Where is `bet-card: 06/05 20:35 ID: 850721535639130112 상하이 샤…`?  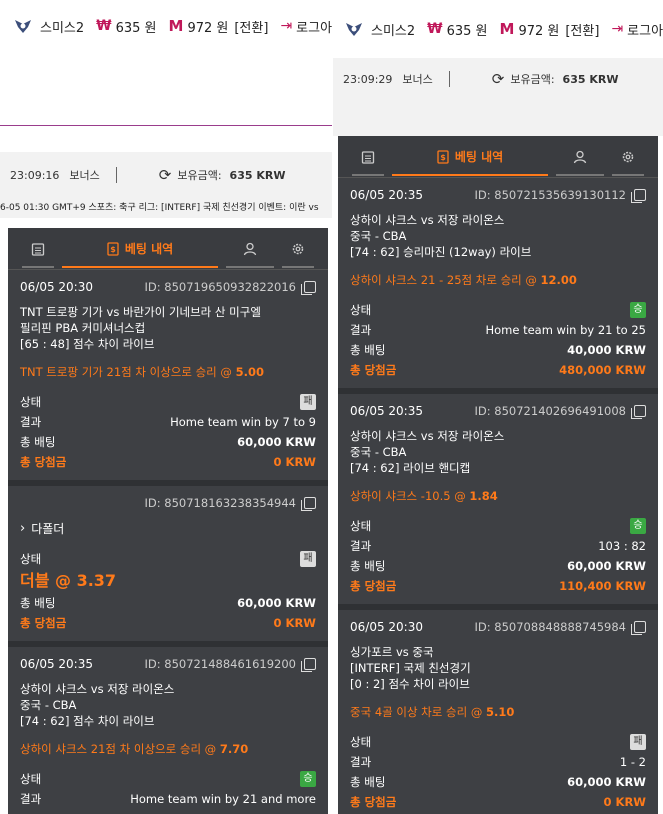 bet-card: 06/05 20:35 ID: 850721535639130112 상하이 샤… is located at coordinates (498, 286).